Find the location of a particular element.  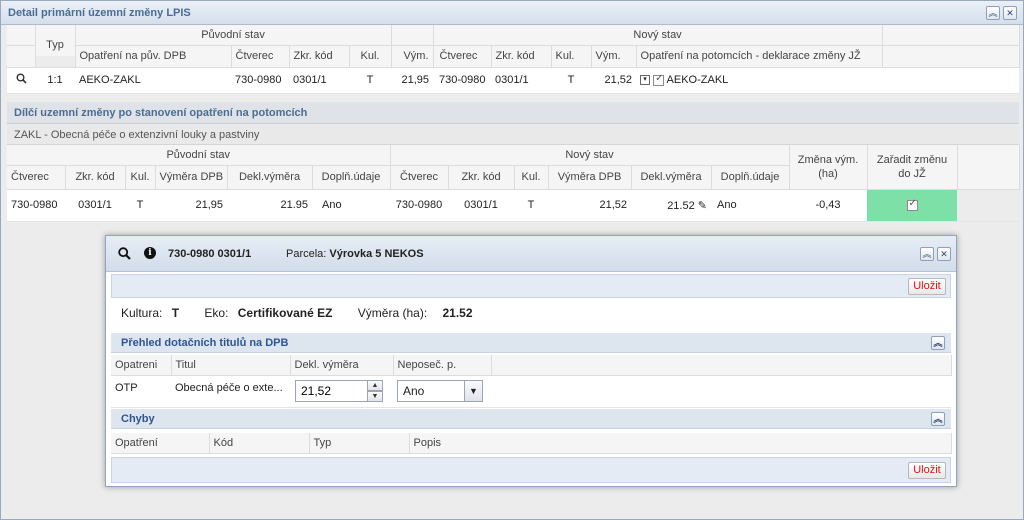

col-header-opatreni: Opatření na pův. DPB is located at coordinates (153, 56).